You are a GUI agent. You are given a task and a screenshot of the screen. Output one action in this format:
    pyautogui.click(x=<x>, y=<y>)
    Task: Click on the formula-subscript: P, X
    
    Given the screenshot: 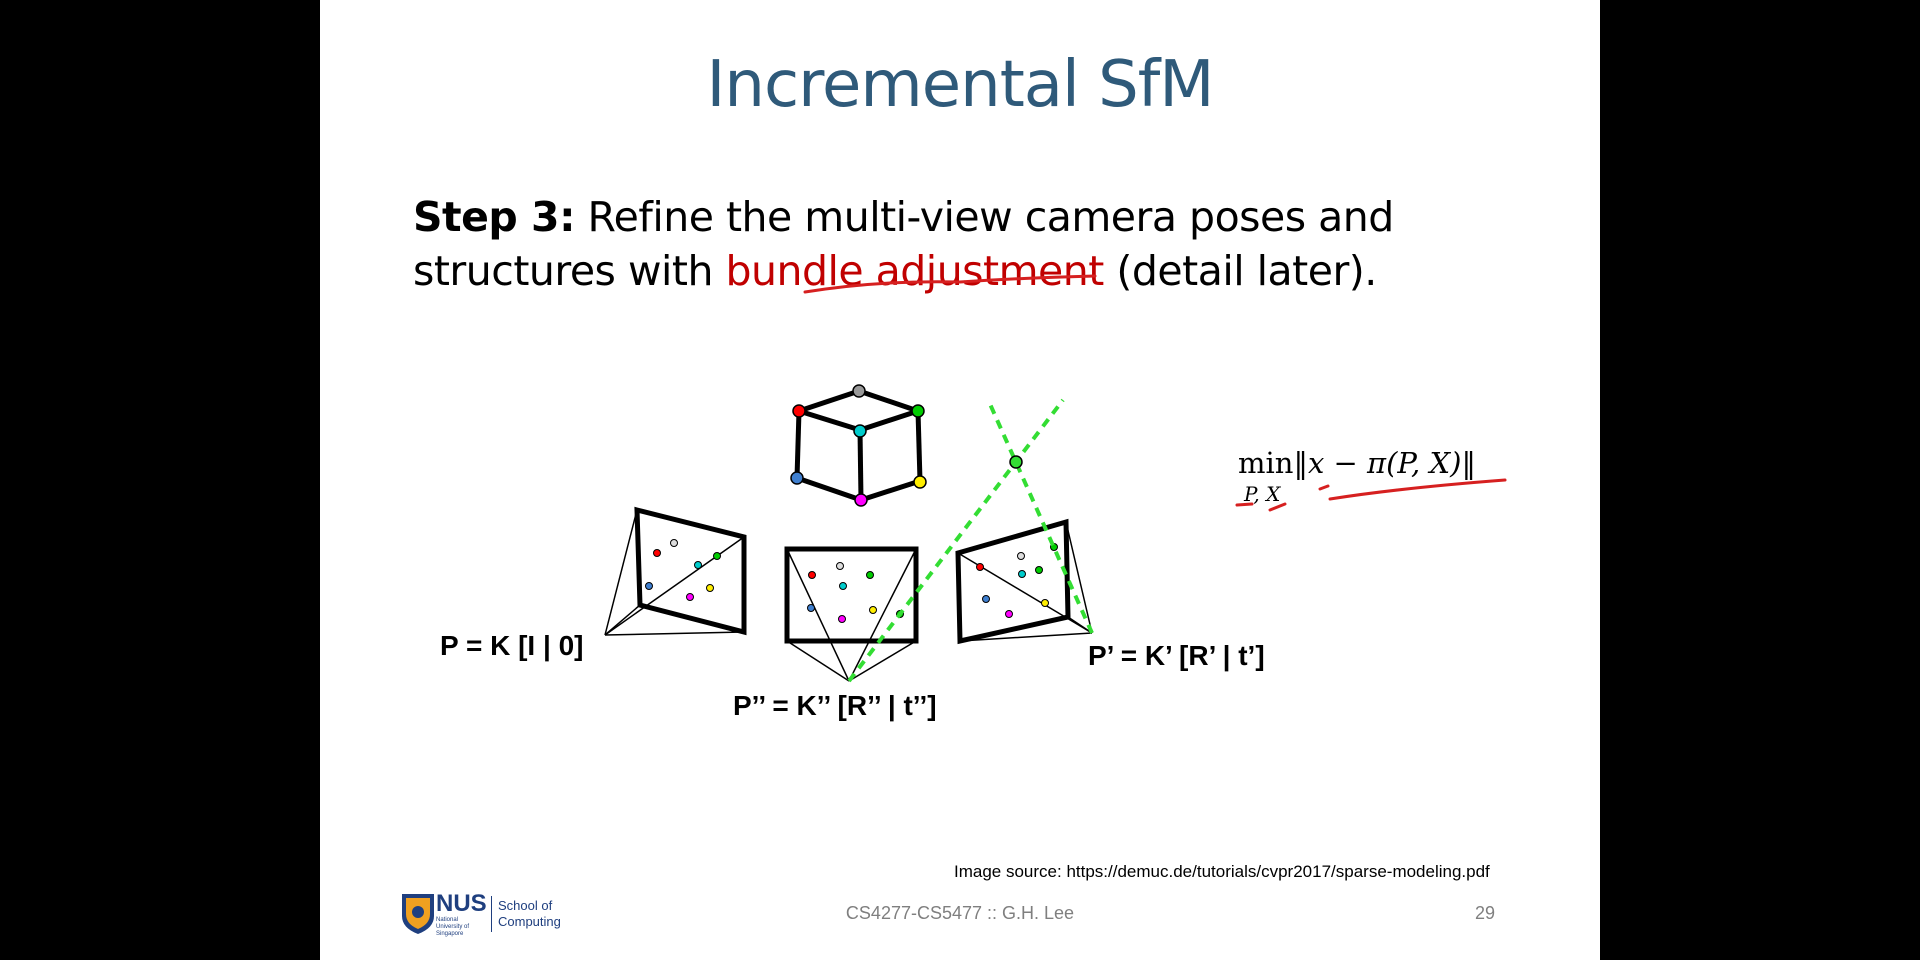 What is the action you would take?
    pyautogui.click(x=1262, y=494)
    